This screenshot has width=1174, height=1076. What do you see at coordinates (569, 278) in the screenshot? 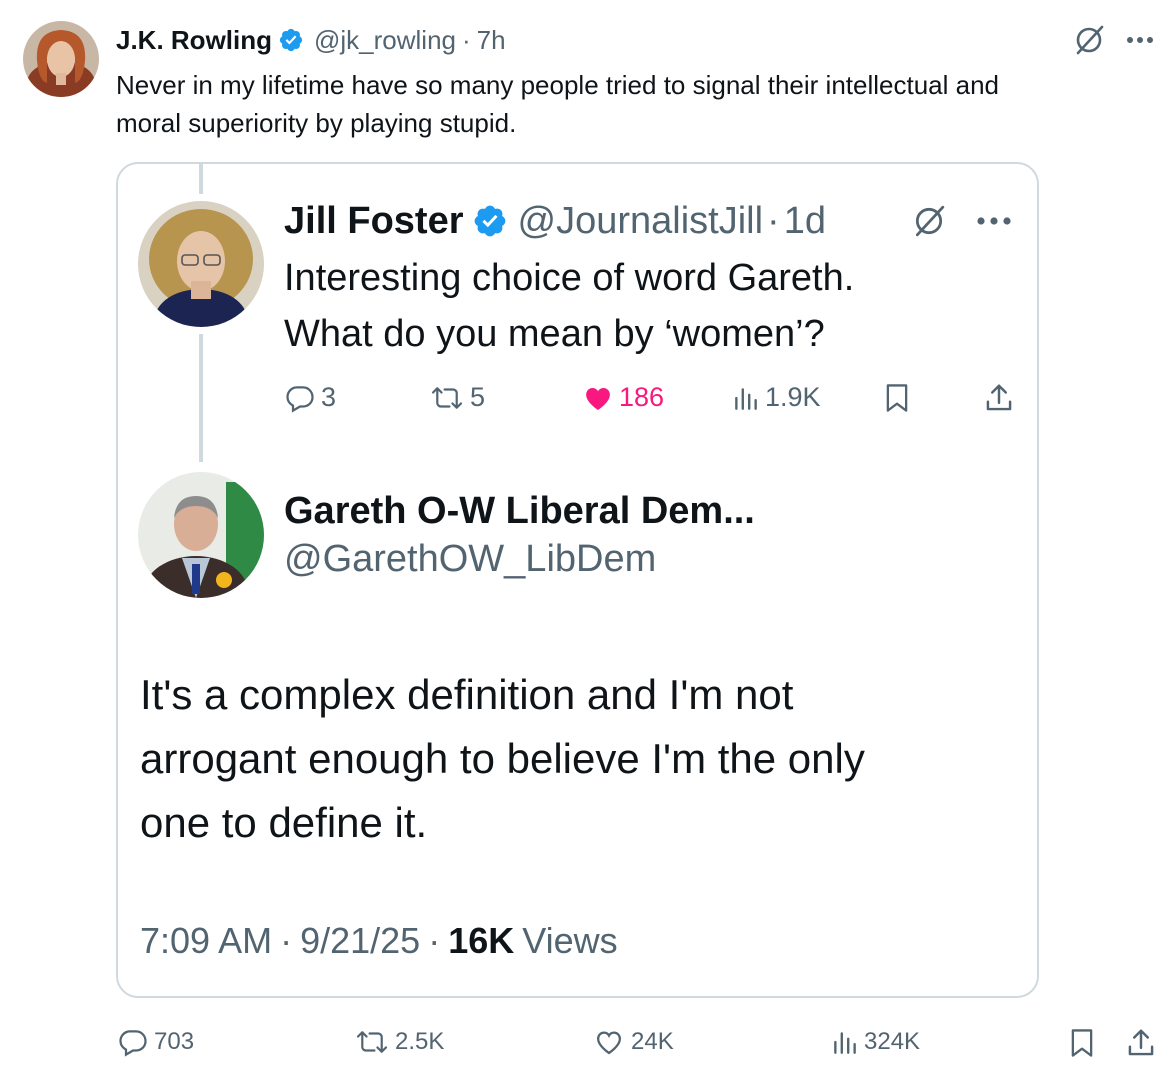
I see `reply-text-line: Interesting choice of word Gareth.` at bounding box center [569, 278].